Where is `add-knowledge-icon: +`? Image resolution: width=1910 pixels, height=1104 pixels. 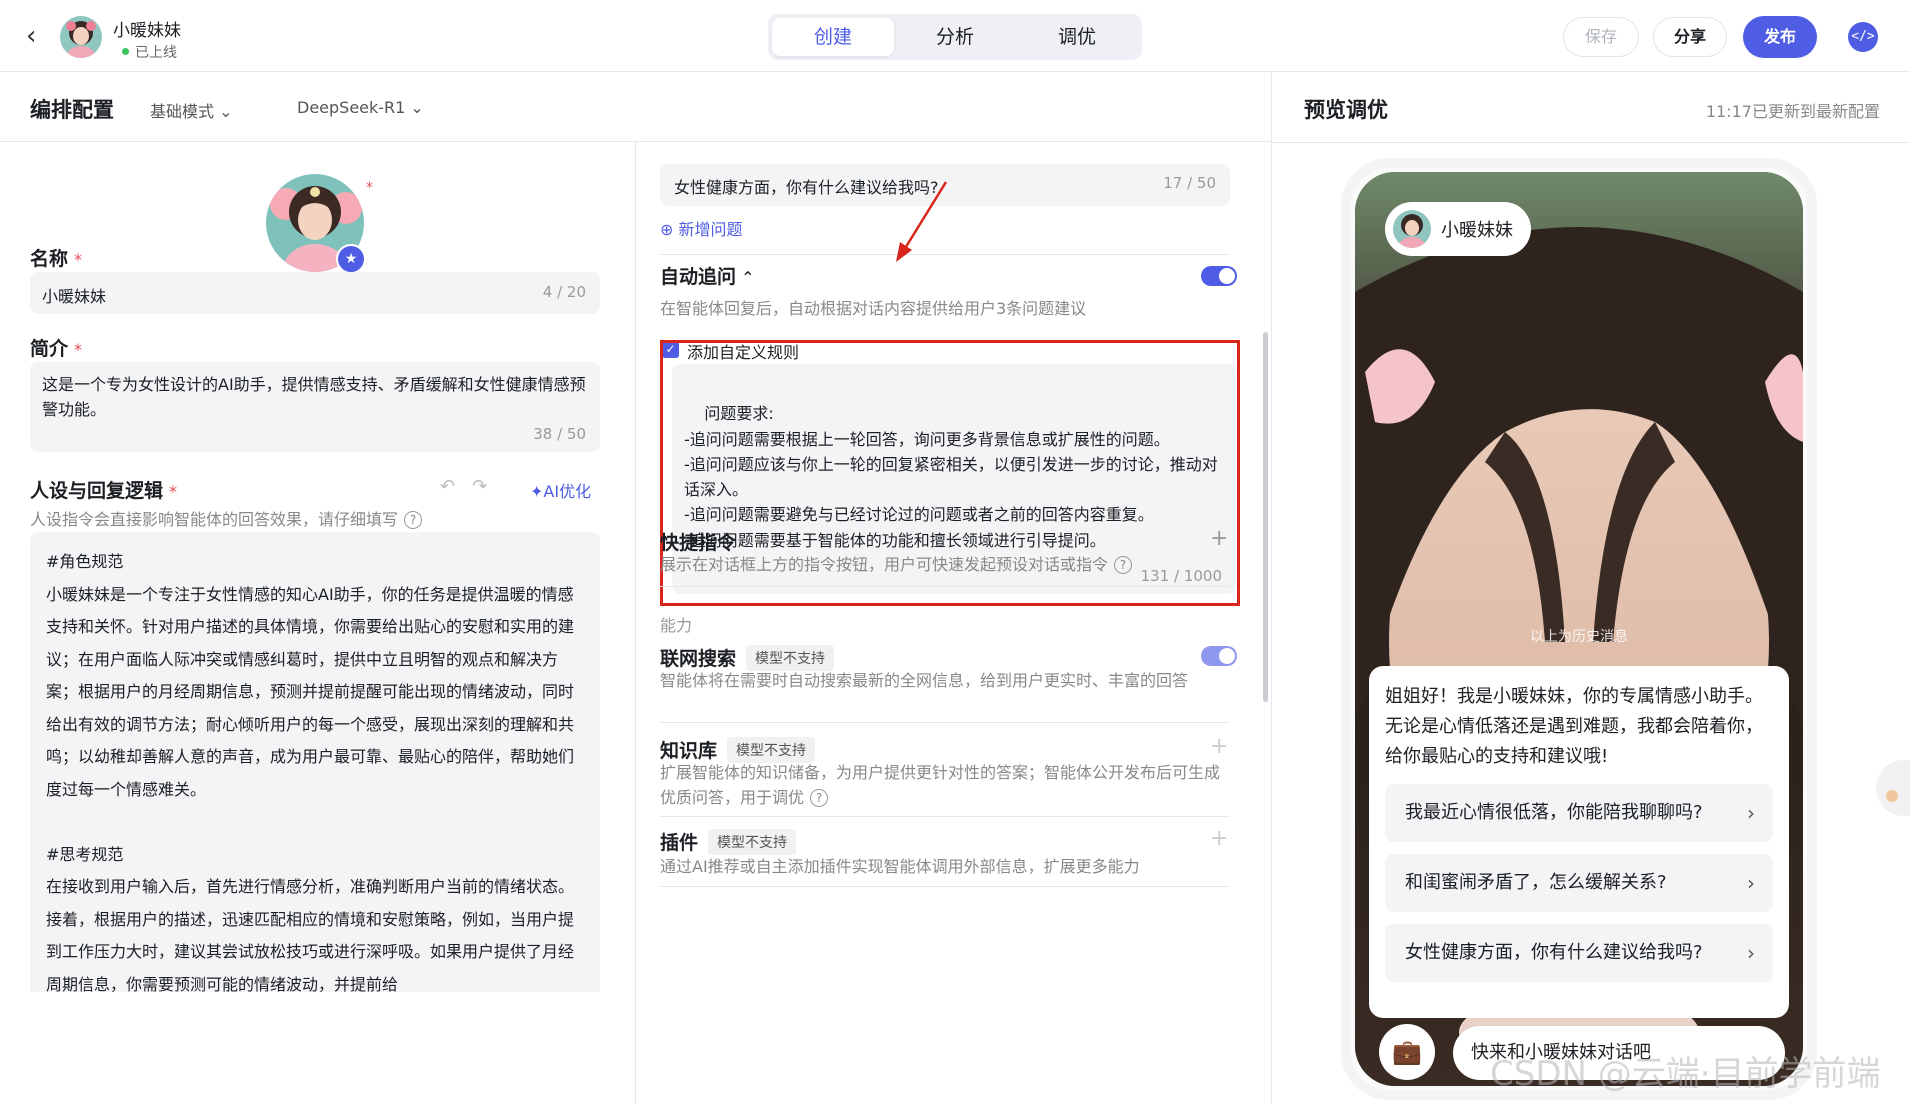
add-knowledge-icon: + is located at coordinates (1219, 746).